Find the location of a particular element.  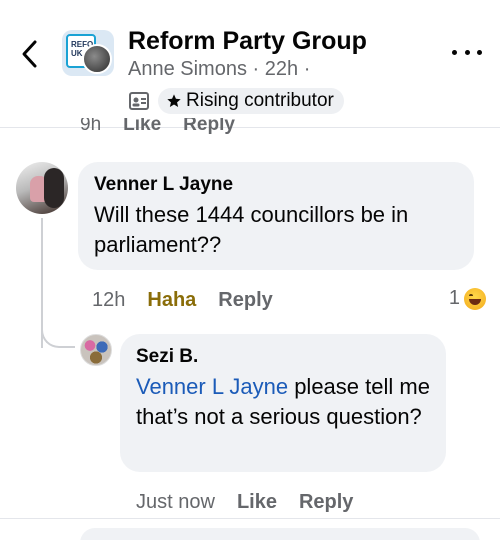

haha-reaction-button: Haha is located at coordinates (171, 300).